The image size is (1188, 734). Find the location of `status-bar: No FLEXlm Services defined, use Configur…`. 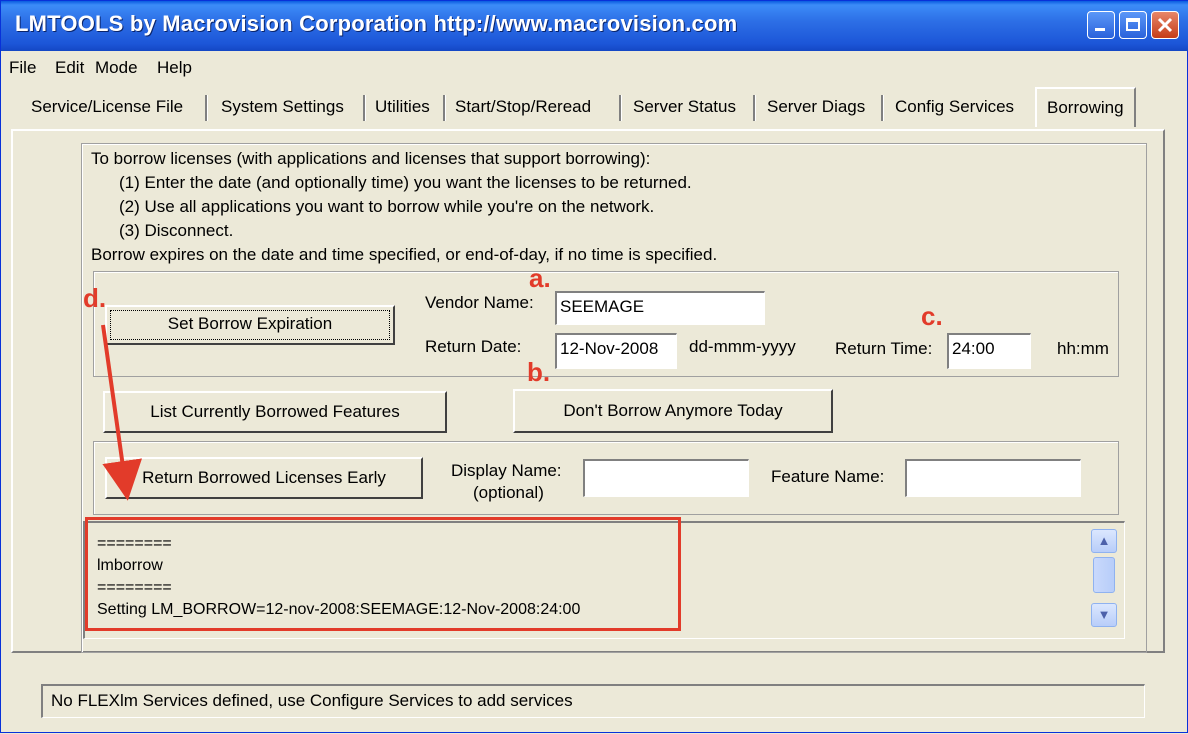

status-bar: No FLEXlm Services defined, use Configur… is located at coordinates (593, 701).